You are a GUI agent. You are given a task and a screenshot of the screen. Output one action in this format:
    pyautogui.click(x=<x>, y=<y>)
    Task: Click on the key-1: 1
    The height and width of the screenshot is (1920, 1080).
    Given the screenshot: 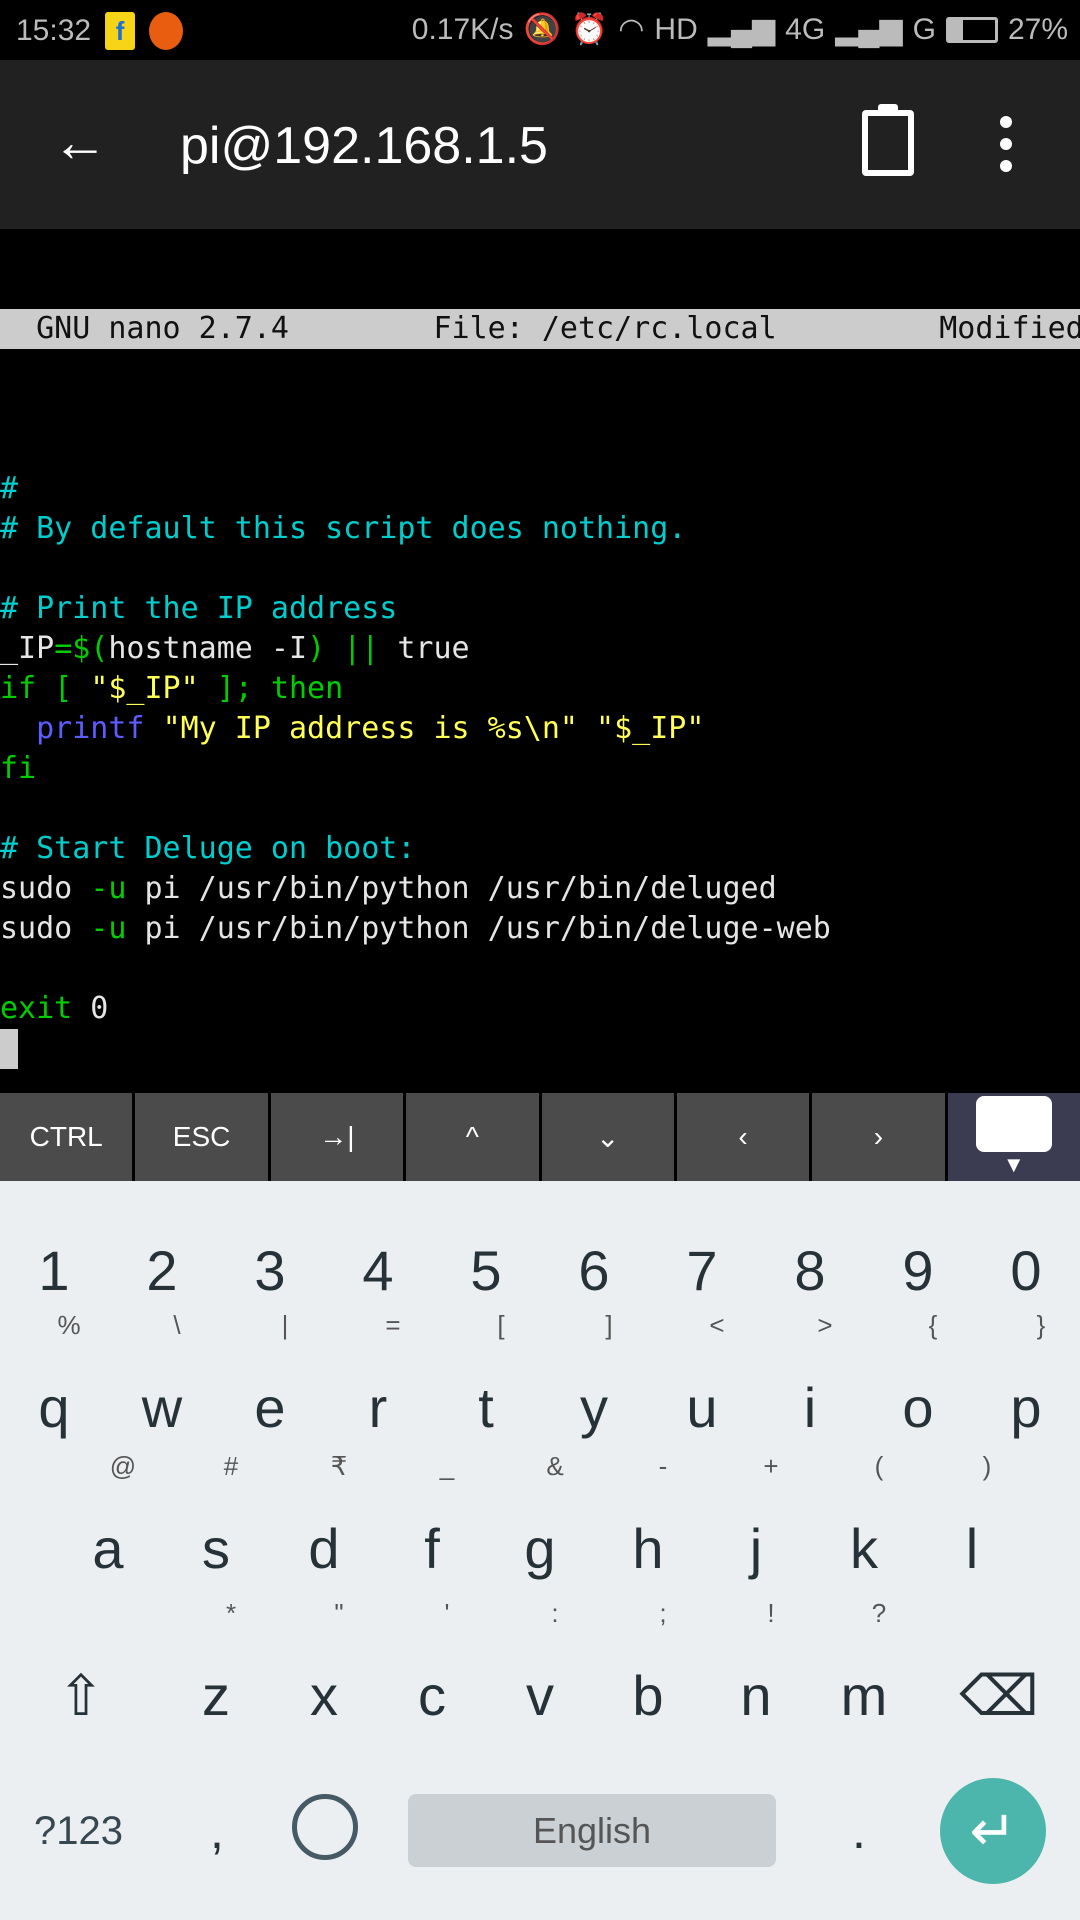 What is the action you would take?
    pyautogui.click(x=54, y=1271)
    